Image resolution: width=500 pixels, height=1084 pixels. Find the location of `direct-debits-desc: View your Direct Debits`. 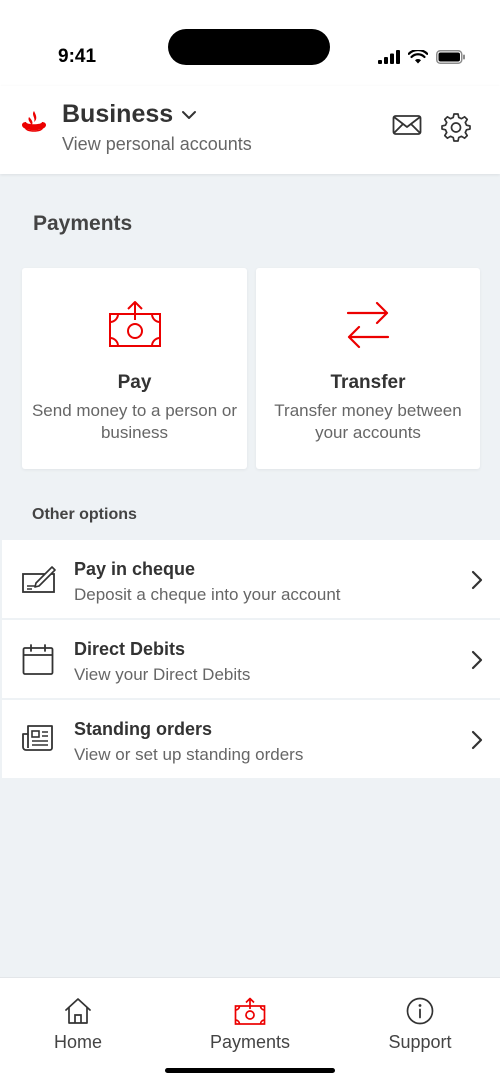

direct-debits-desc: View your Direct Debits is located at coordinates (162, 674).